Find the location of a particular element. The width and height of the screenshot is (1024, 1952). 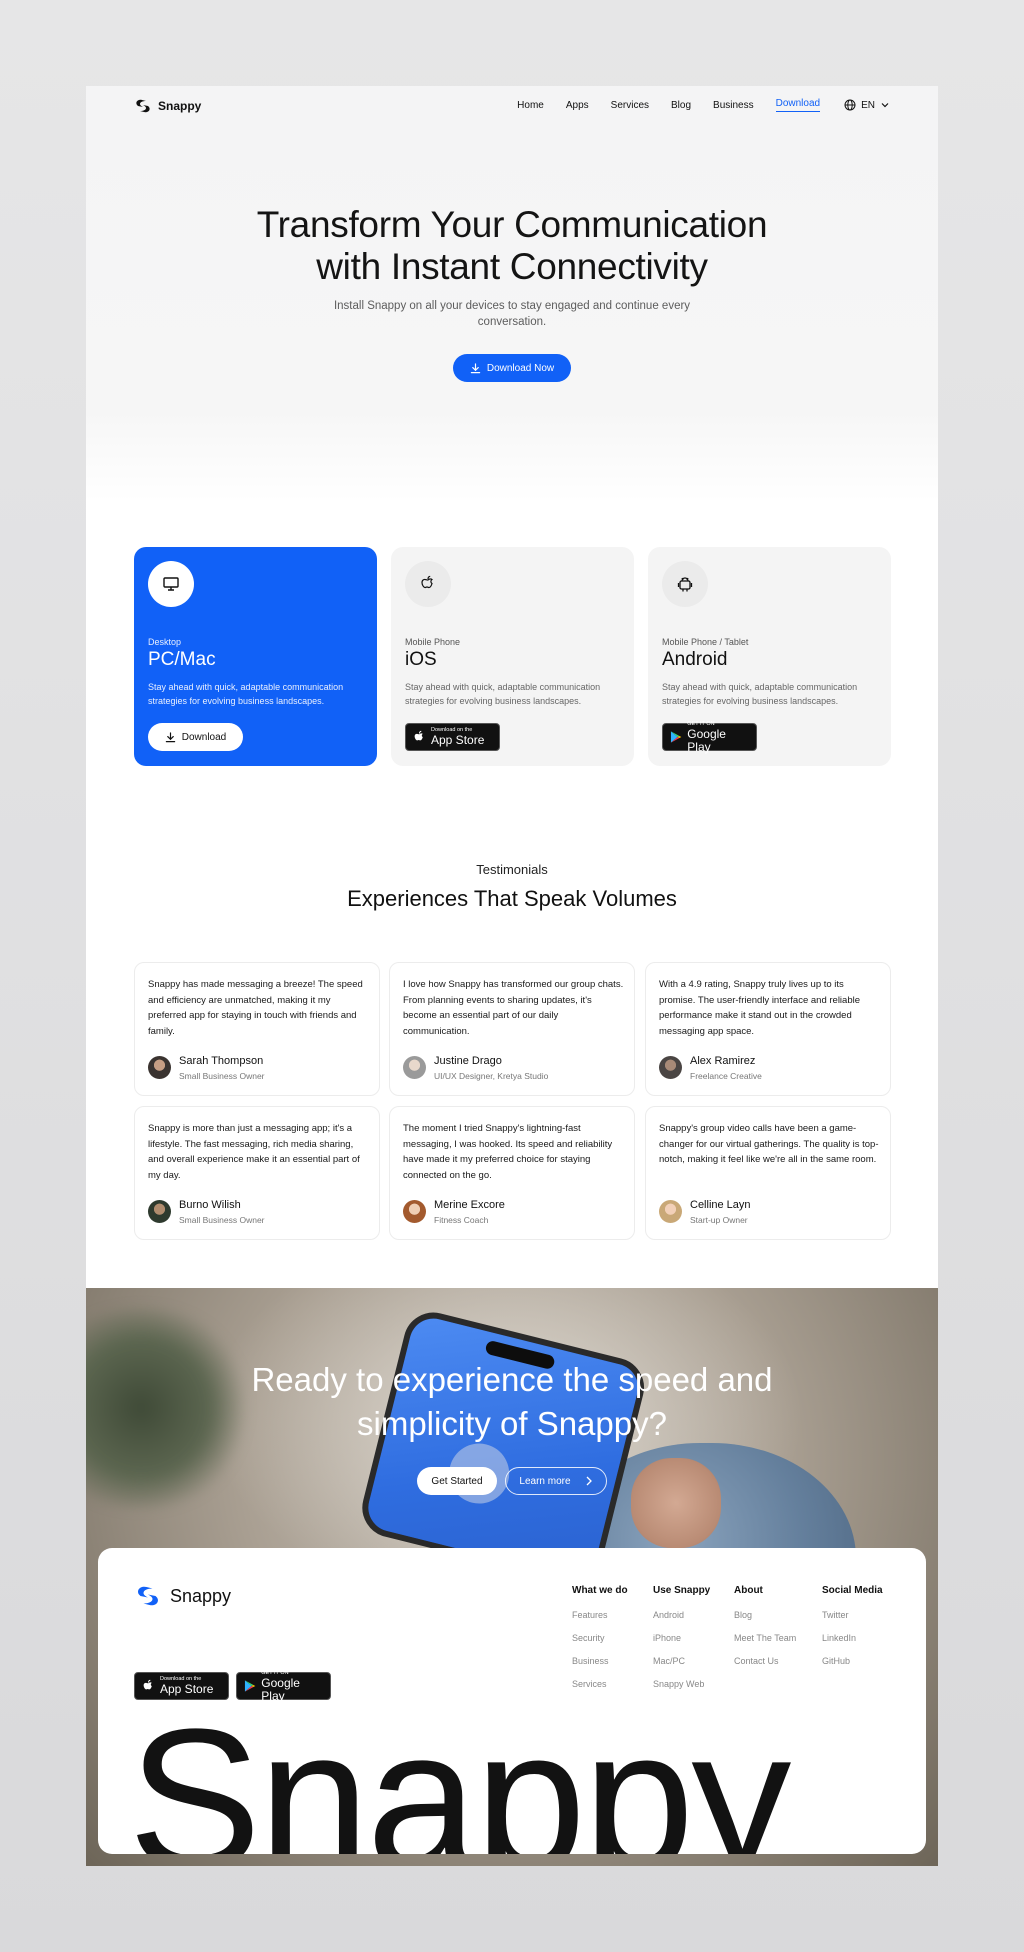

learn-more-button: Learn more is located at coordinates (556, 1481).